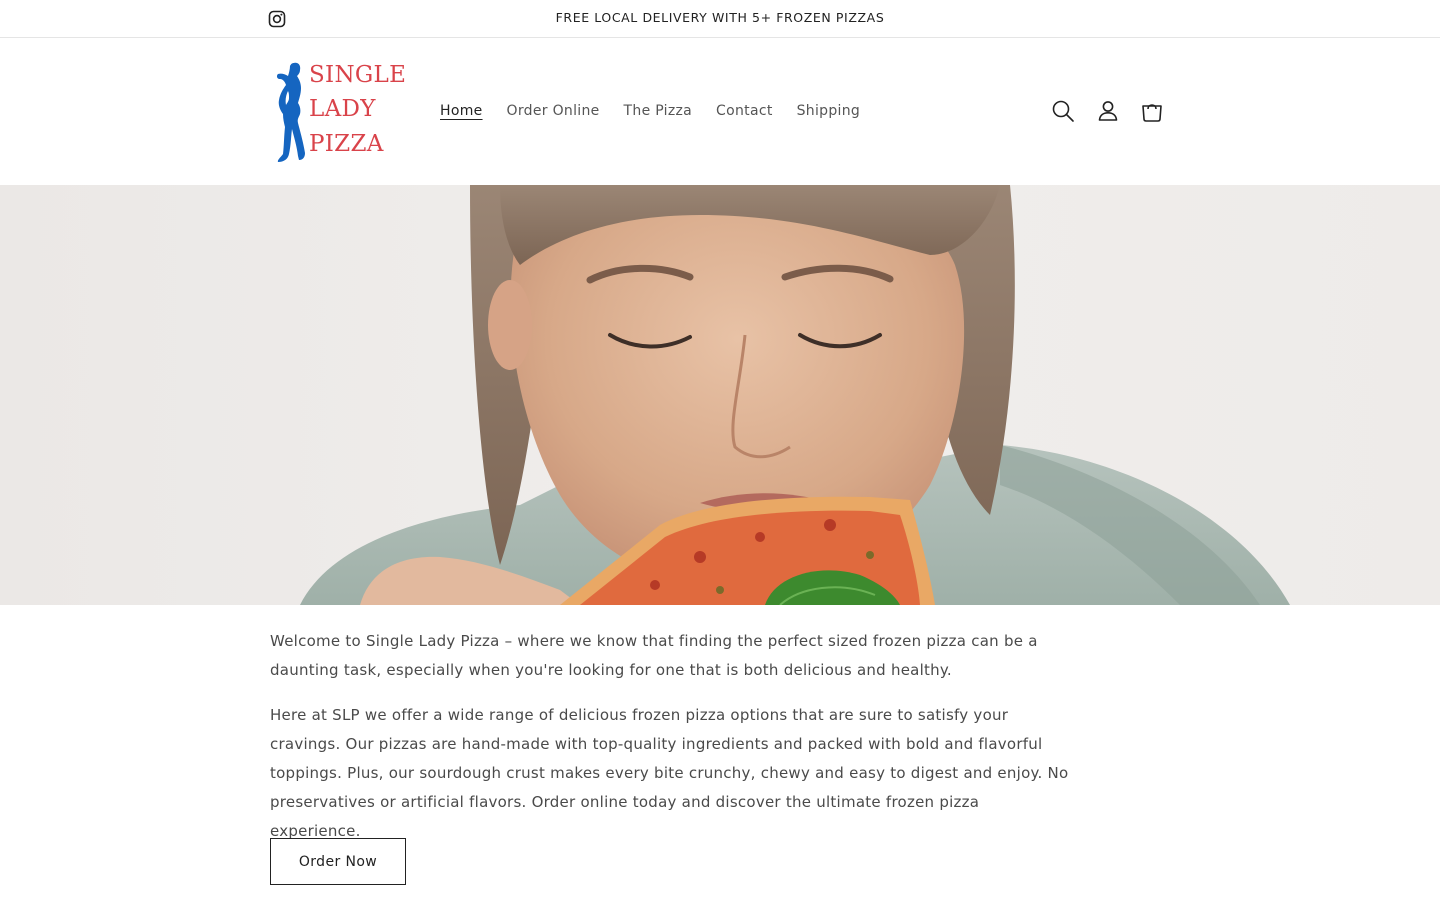 The image size is (1440, 900). What do you see at coordinates (290, 112) in the screenshot?
I see `lady-silhouette-icon` at bounding box center [290, 112].